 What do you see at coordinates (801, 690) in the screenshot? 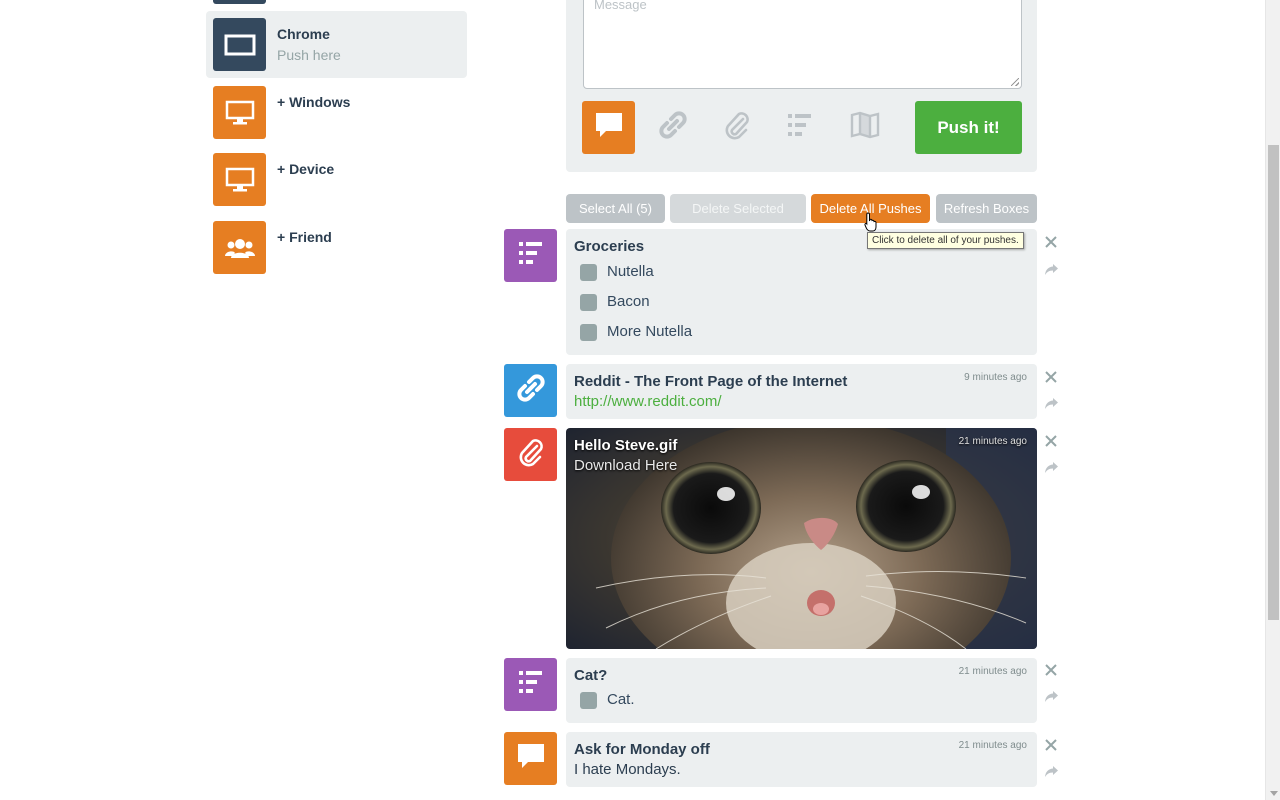
I see `push-card-cat: Cat? 21 minutes ago Cat.` at bounding box center [801, 690].